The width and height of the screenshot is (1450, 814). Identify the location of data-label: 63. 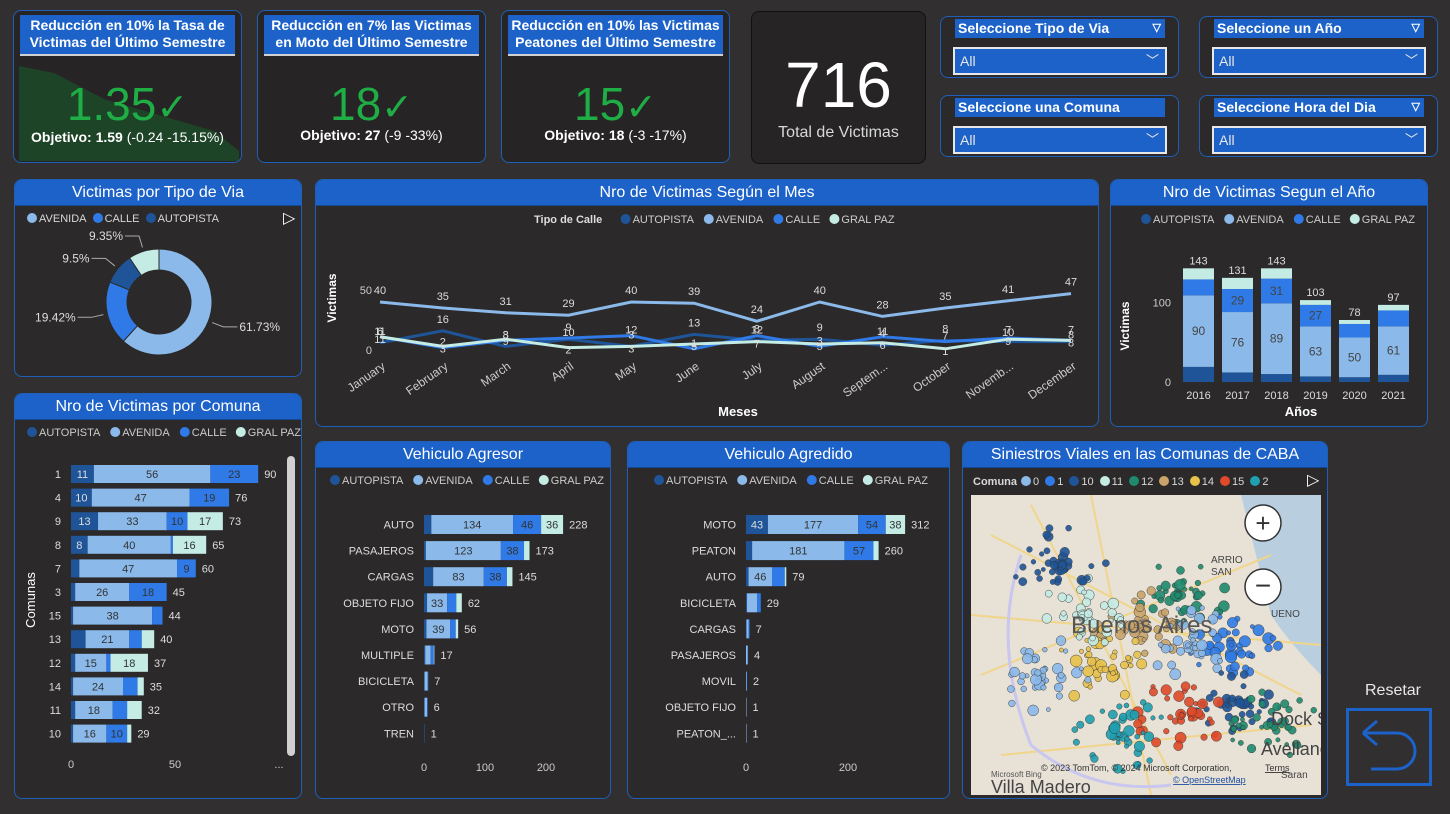
(1316, 351).